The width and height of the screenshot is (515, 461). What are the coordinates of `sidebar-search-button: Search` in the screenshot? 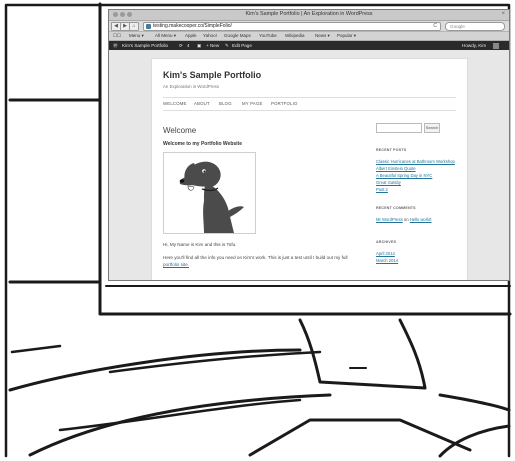 It's located at (432, 128).